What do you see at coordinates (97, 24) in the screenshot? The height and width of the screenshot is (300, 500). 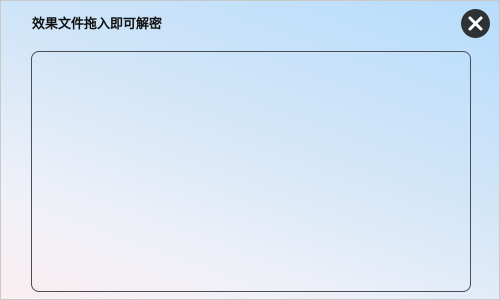 I see `dialog-title: 效果文件拖入即可解密` at bounding box center [97, 24].